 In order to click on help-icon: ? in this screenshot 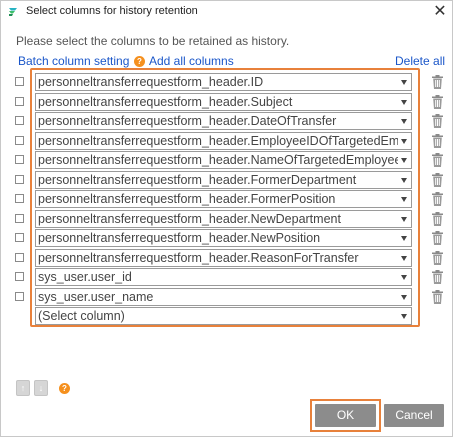, I will do `click(139, 61)`.